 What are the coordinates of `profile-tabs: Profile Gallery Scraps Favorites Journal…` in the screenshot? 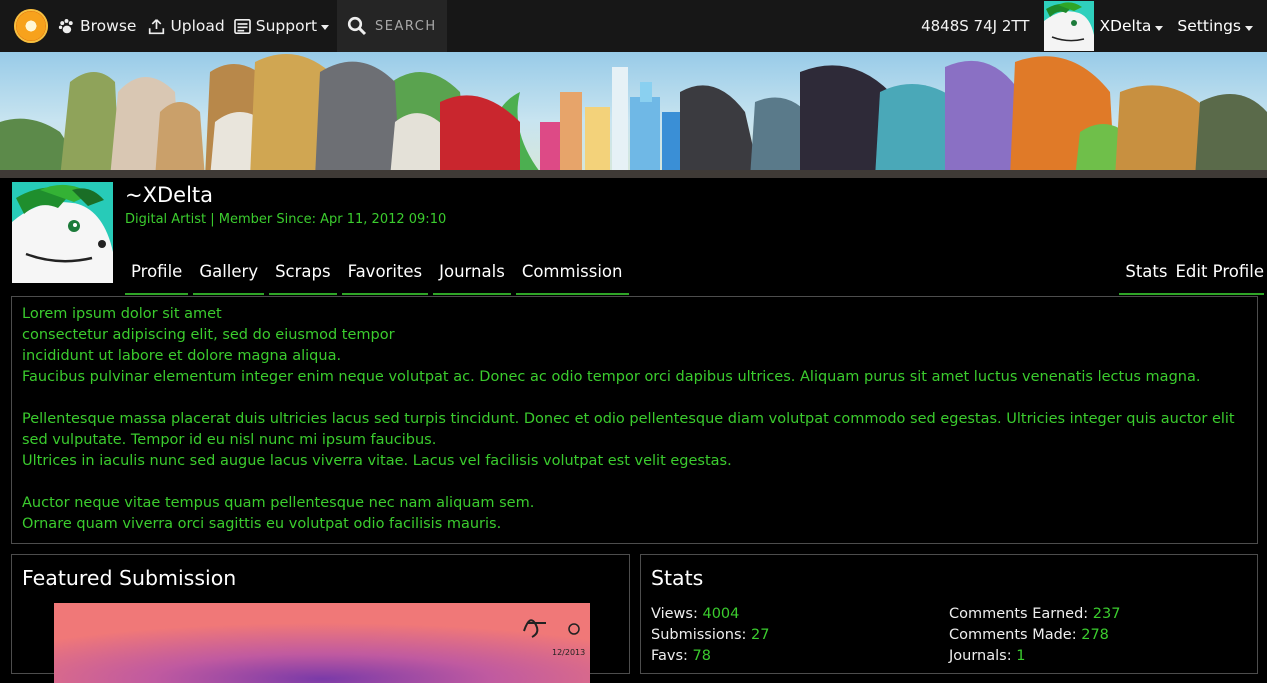 It's located at (379, 275).